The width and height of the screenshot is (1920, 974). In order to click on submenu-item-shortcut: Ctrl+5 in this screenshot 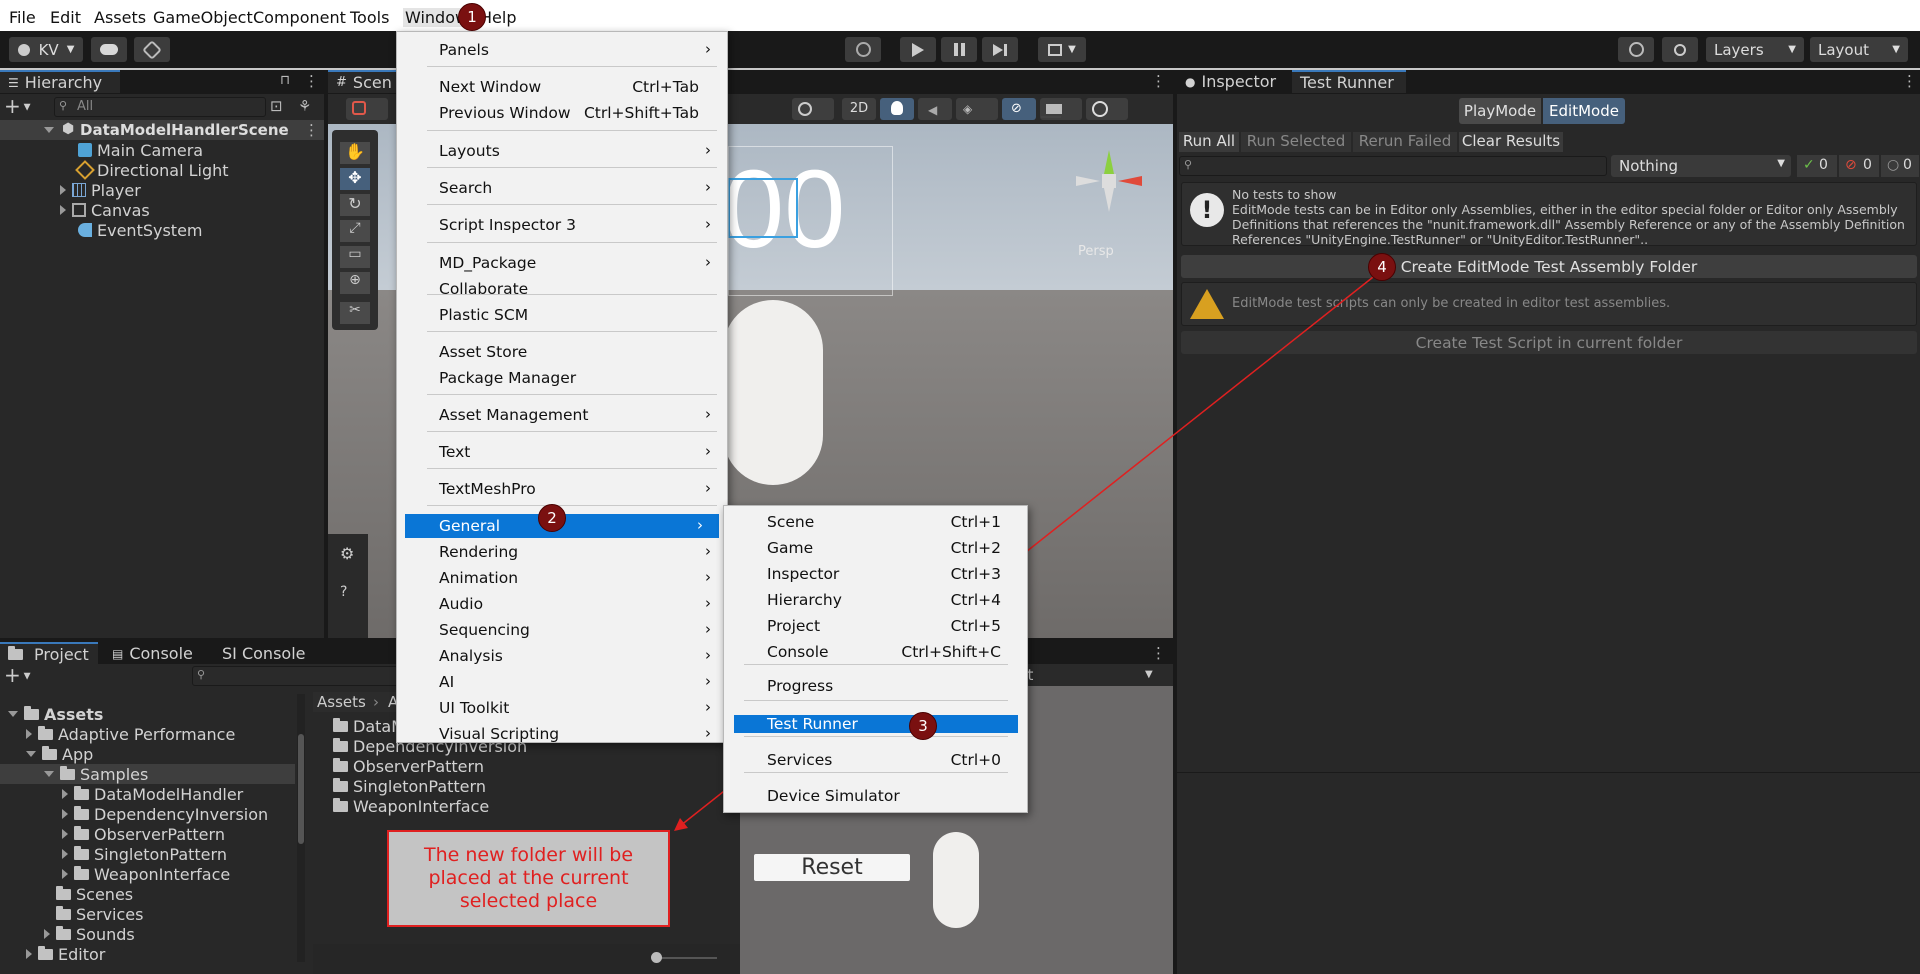, I will do `click(975, 626)`.